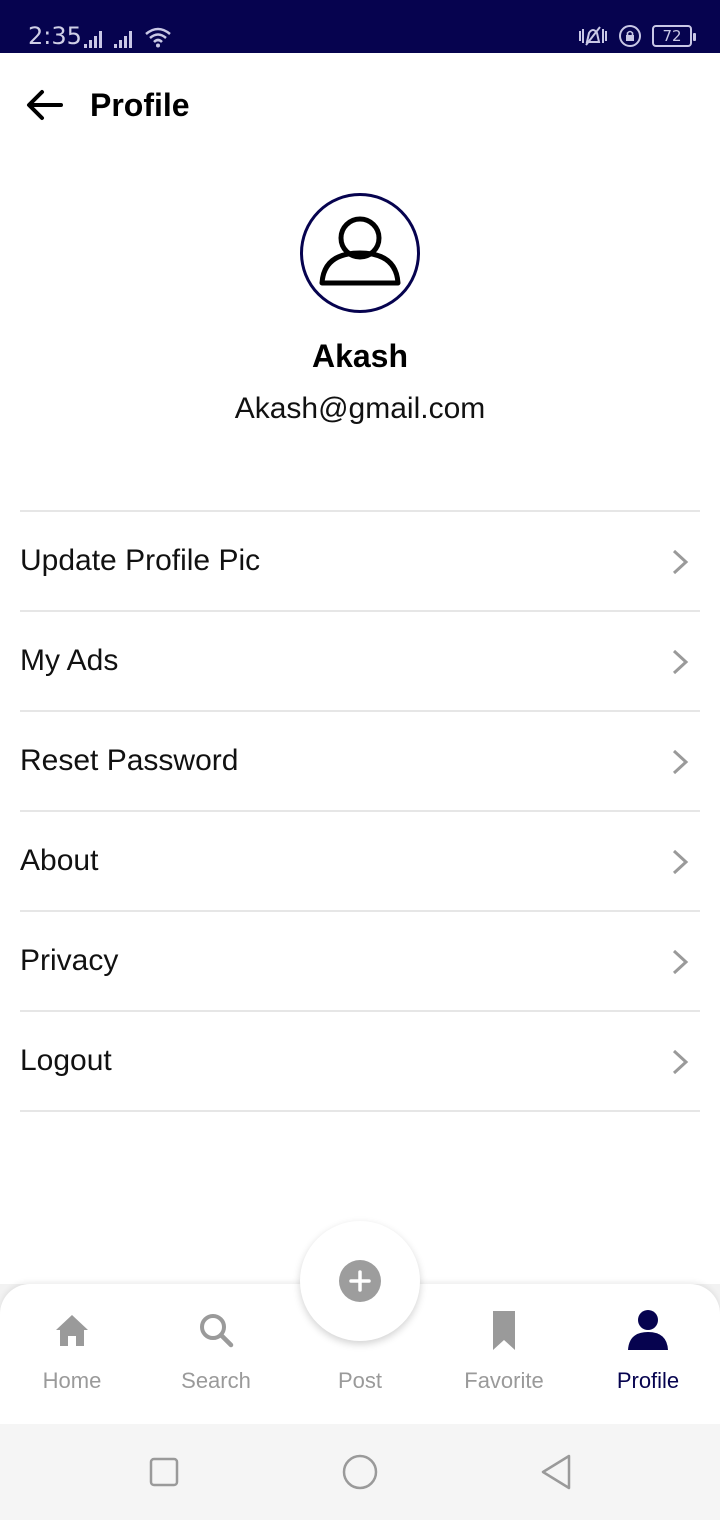  Describe the element at coordinates (504, 1380) in the screenshot. I see `nav-label: Favorite` at that location.